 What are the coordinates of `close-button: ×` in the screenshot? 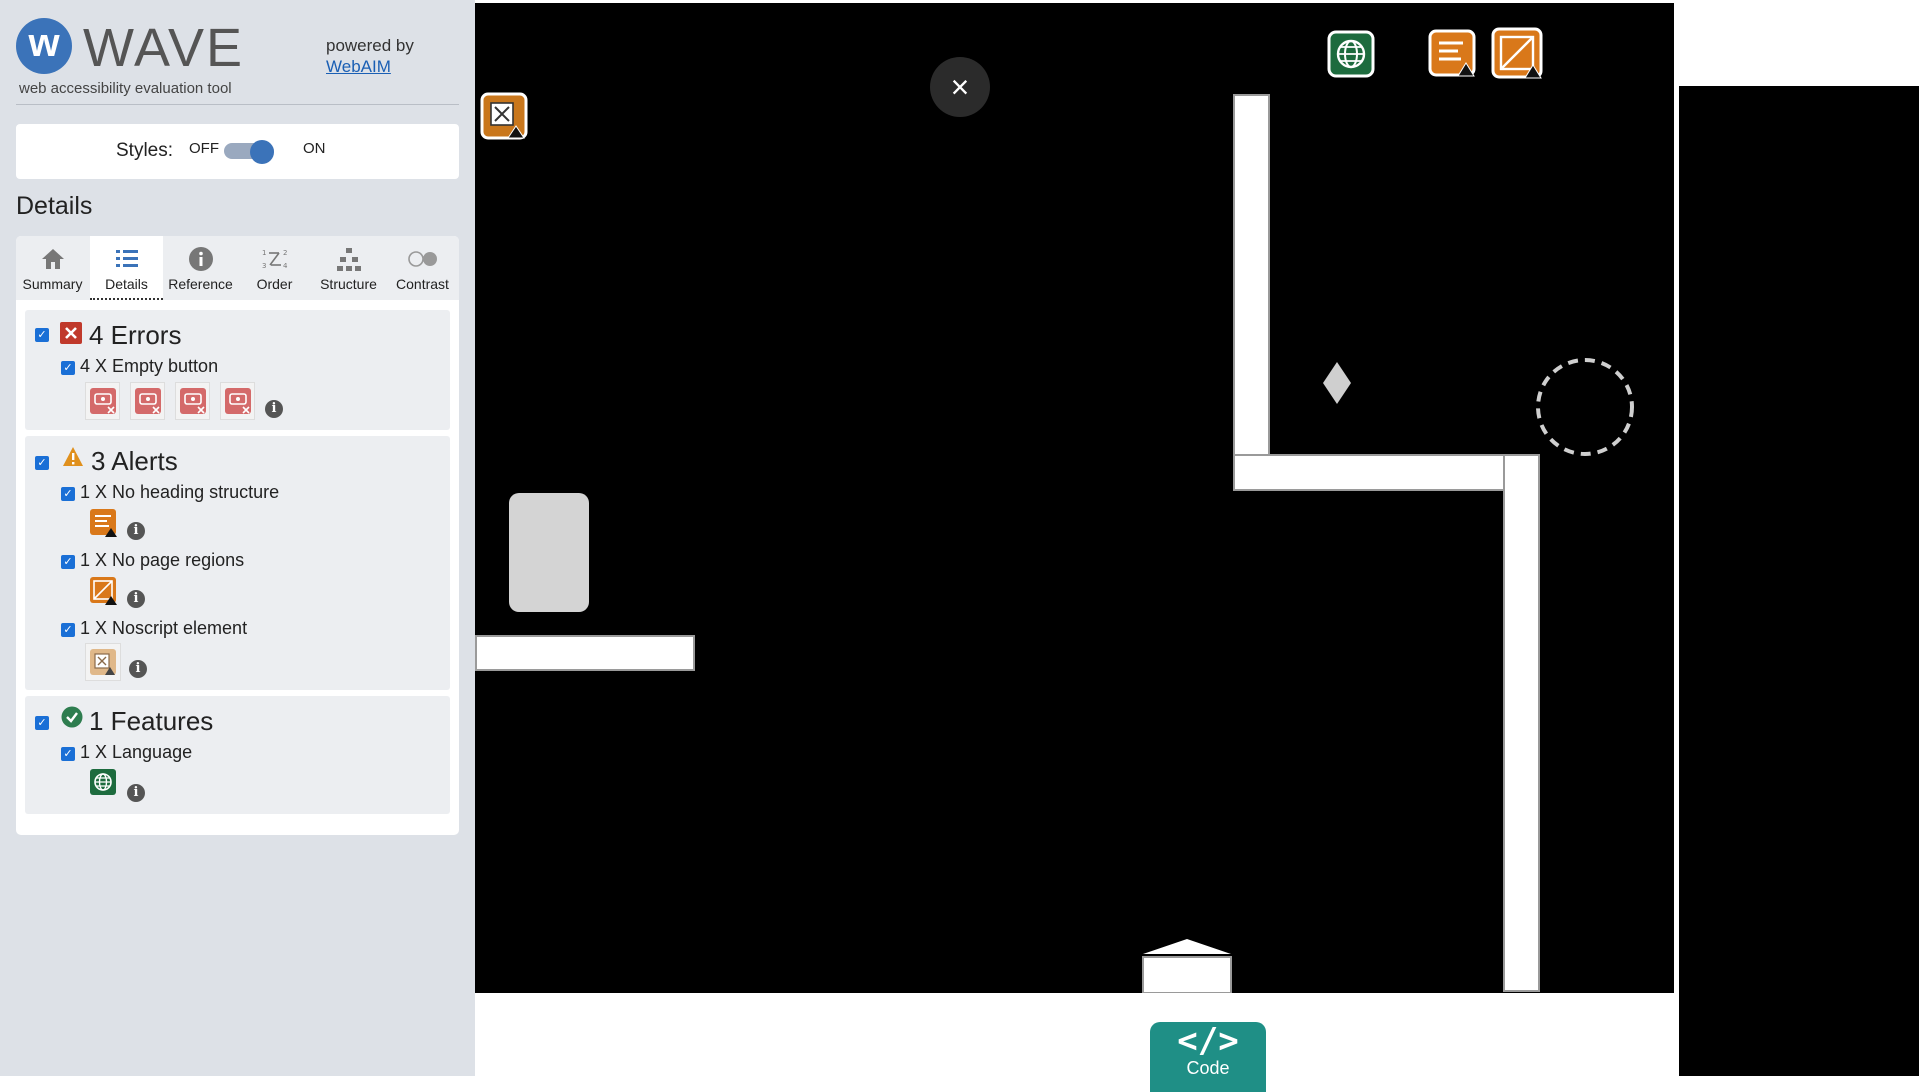 It's located at (960, 87).